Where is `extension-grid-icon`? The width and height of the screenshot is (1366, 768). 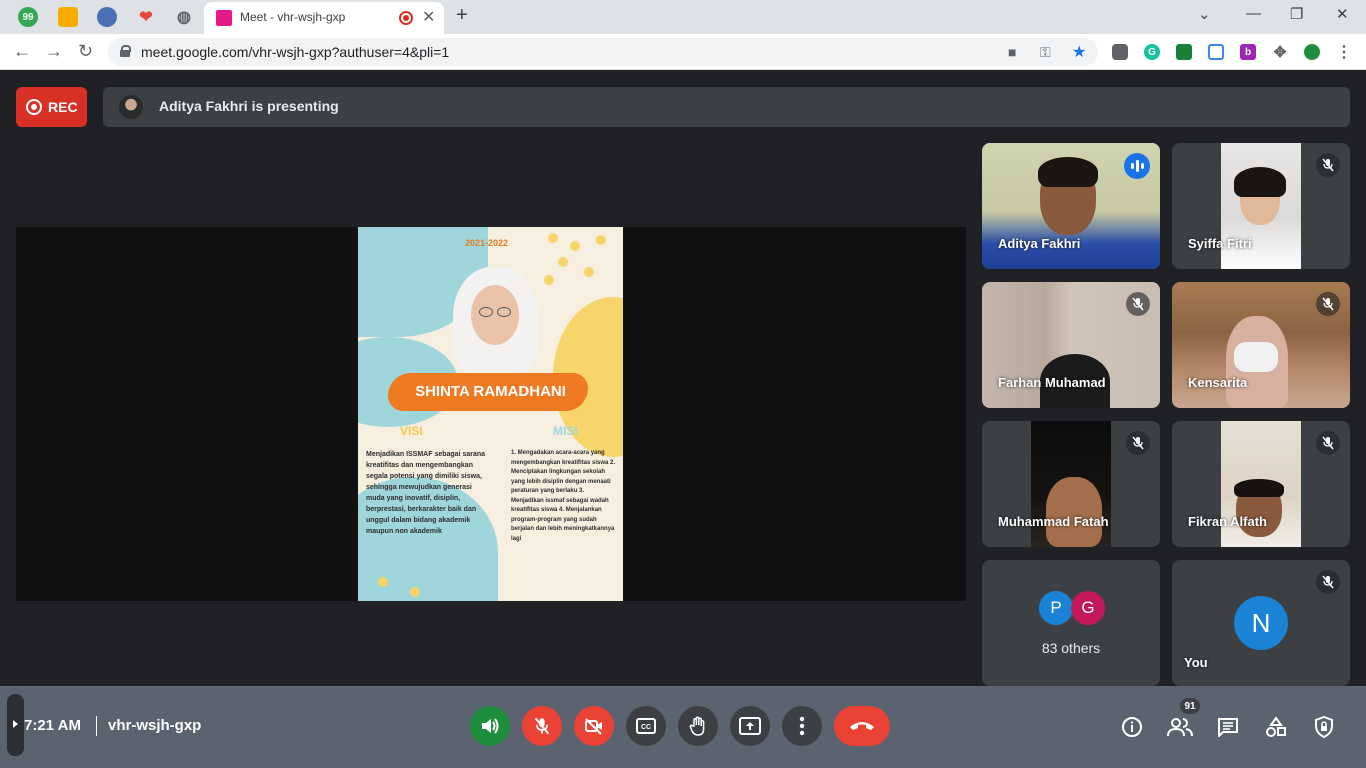
extension-grid-icon is located at coordinates (1216, 52).